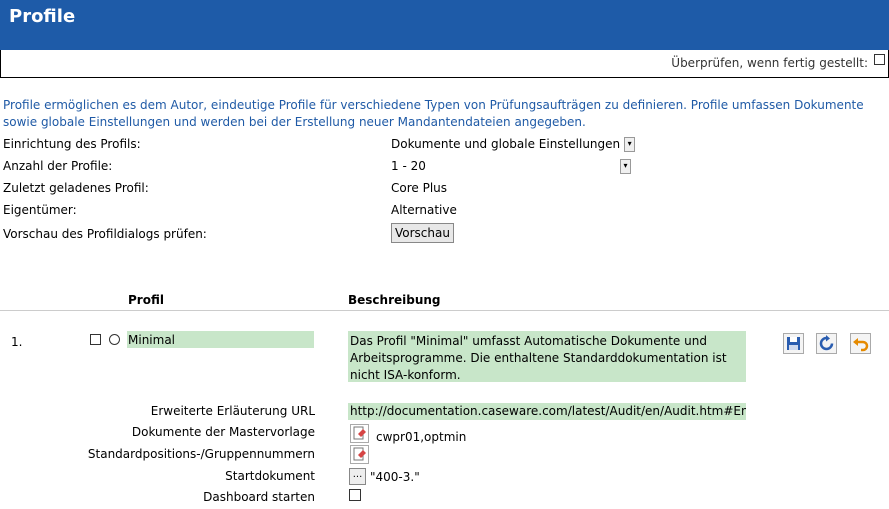  I want to click on url-label: Erweiterte Erläuterung URL, so click(232, 411).